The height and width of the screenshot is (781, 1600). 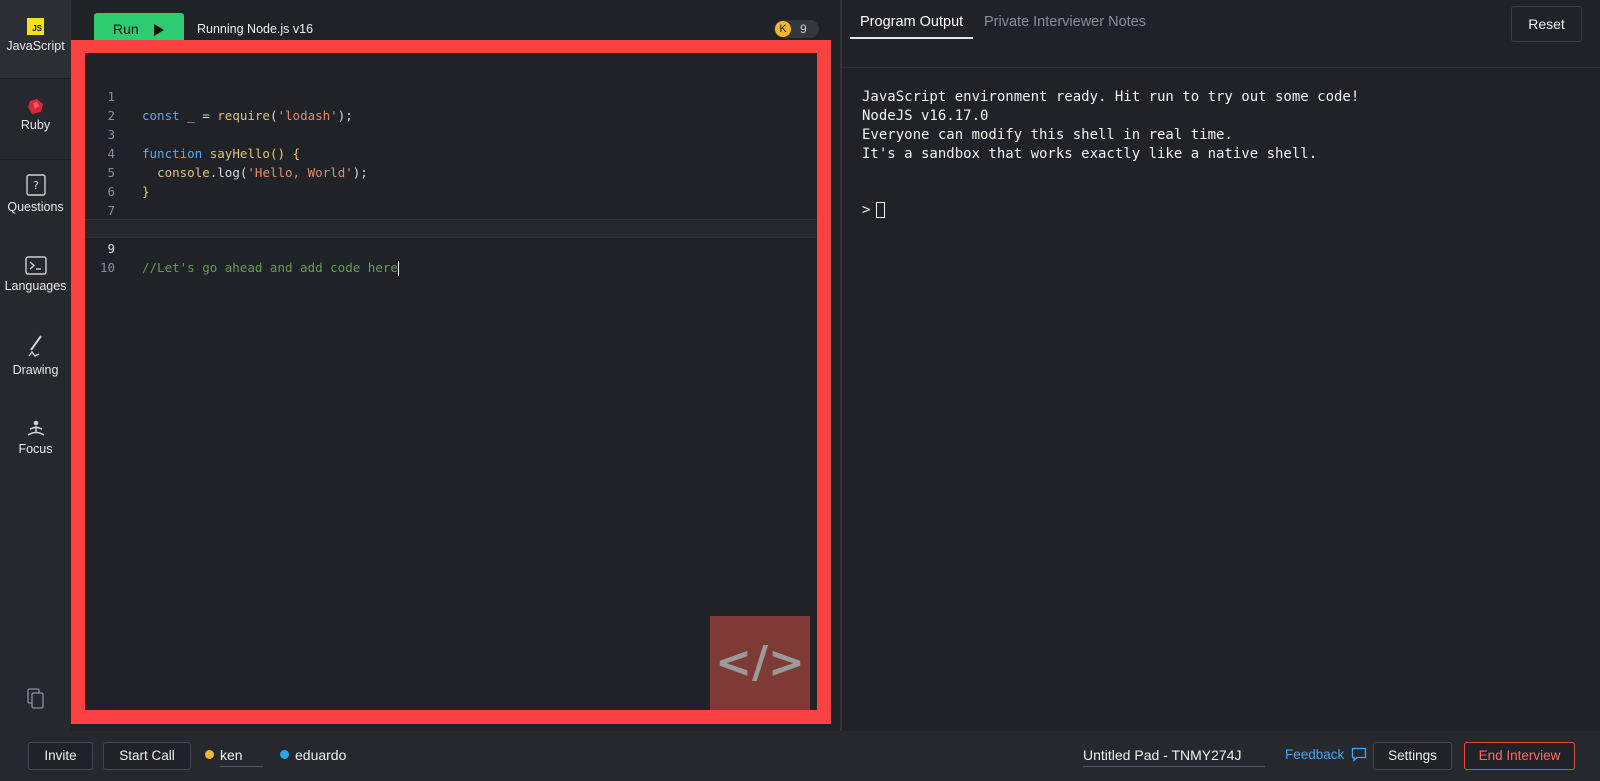 I want to click on play-icon, so click(x=159, y=30).